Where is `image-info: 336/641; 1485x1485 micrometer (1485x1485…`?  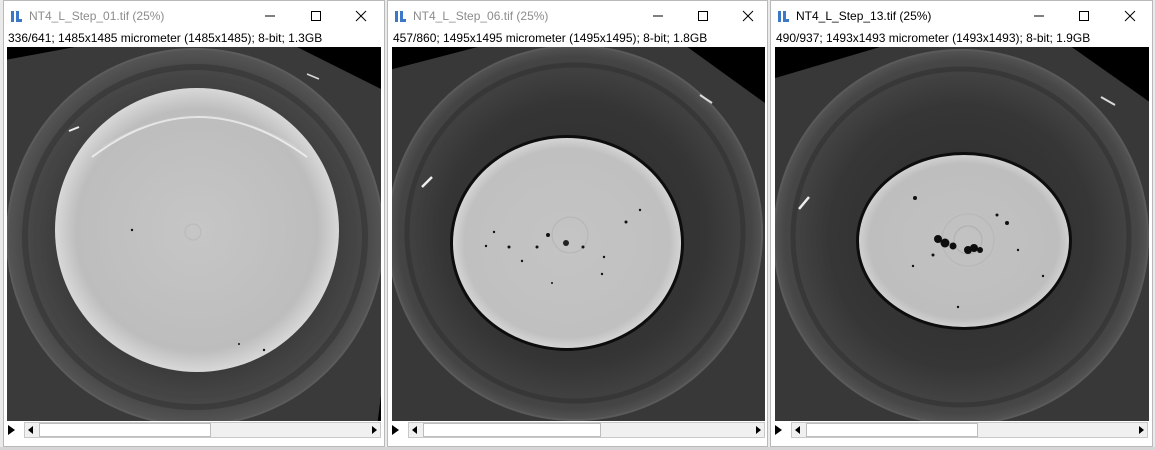 image-info: 336/641; 1485x1485 micrometer (1485x1485… is located at coordinates (165, 38).